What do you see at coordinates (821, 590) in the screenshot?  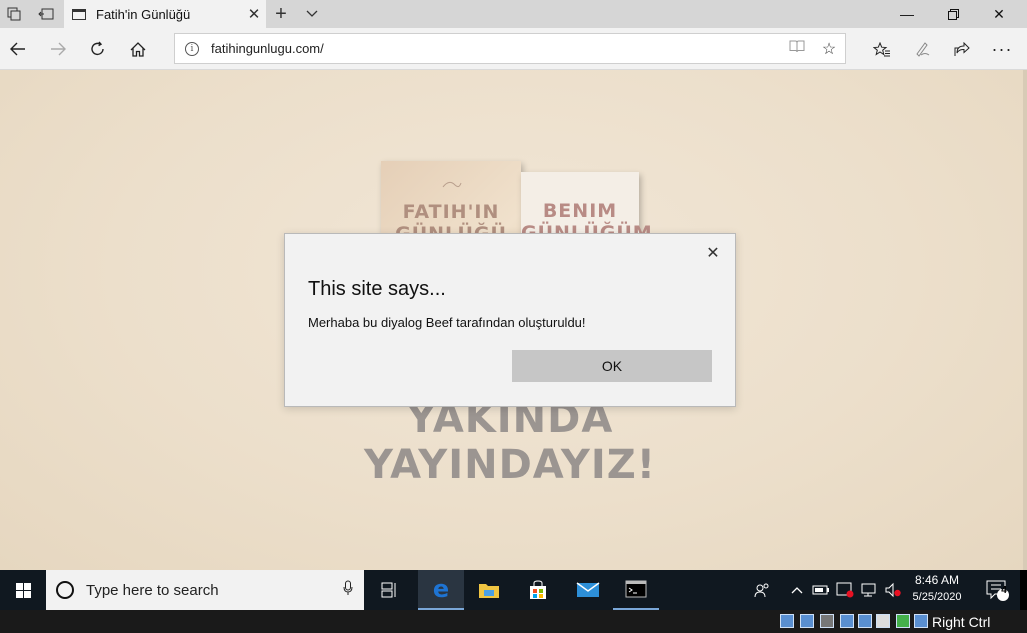 I see `battery-icon` at bounding box center [821, 590].